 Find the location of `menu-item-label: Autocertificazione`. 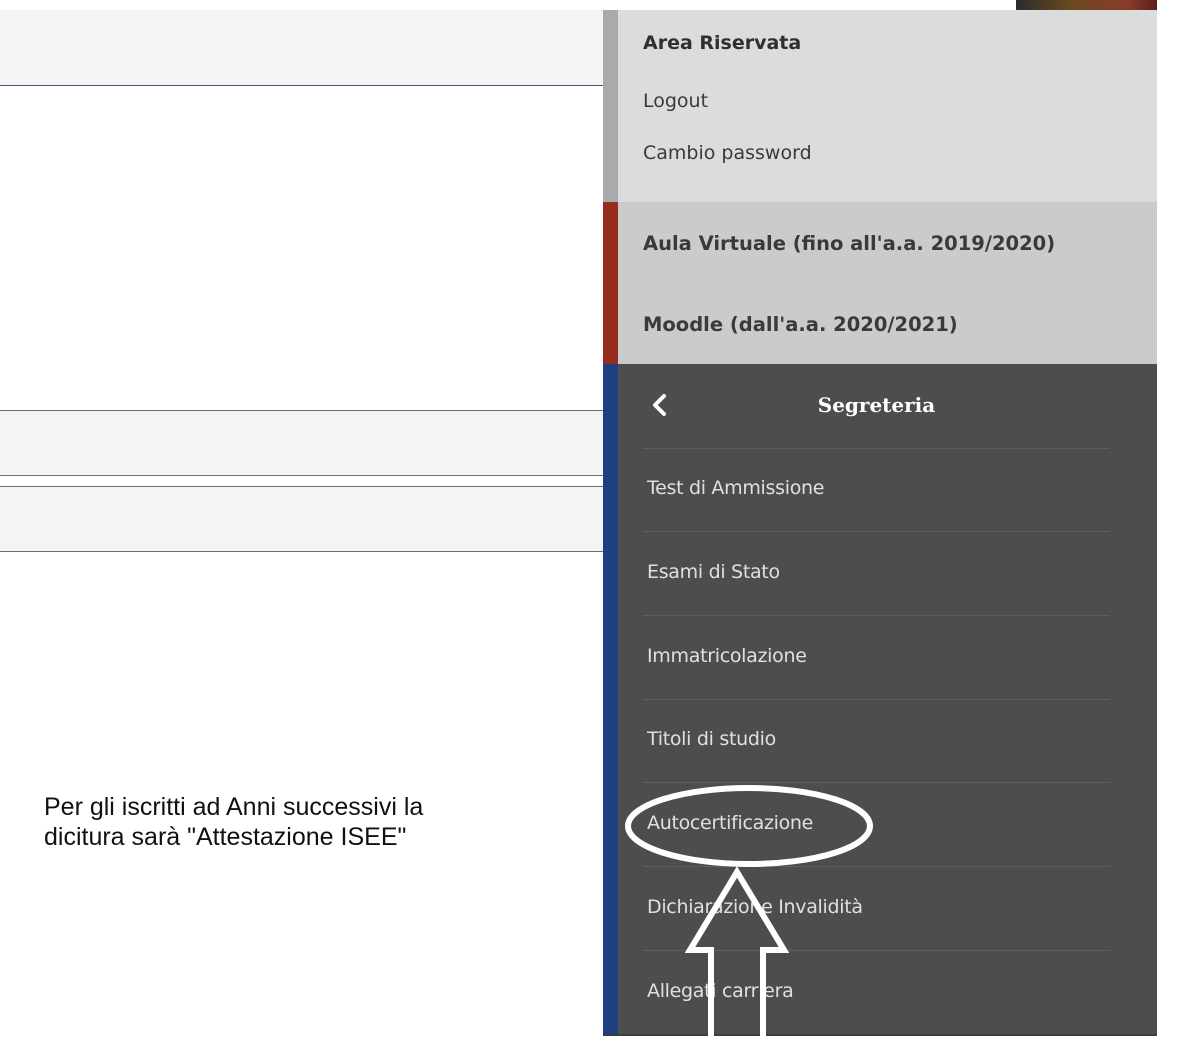

menu-item-label: Autocertificazione is located at coordinates (730, 823).